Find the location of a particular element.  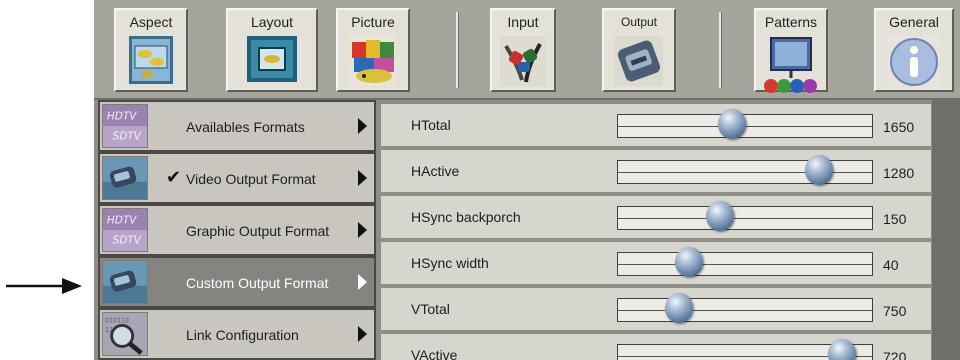

general-button-label: General is located at coordinates (914, 22).